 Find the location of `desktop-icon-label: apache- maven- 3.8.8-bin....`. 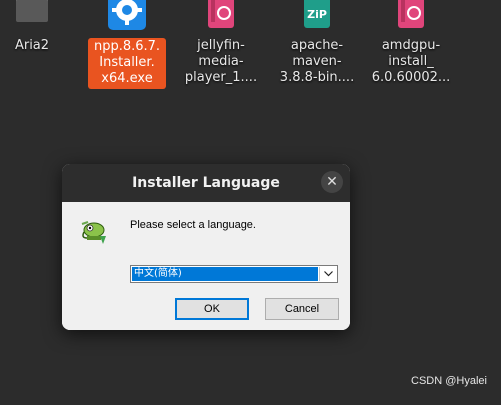

desktop-icon-label: apache- maven- 3.8.8-bin.... is located at coordinates (317, 61).